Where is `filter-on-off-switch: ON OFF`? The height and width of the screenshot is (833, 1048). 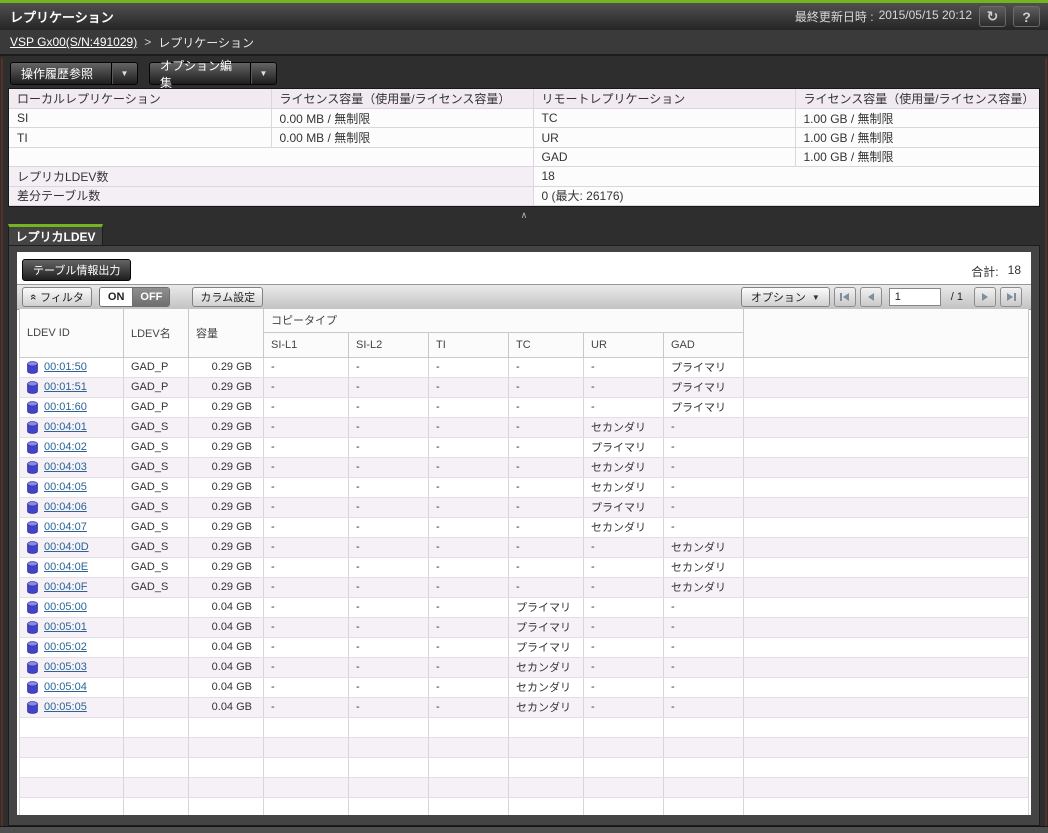 filter-on-off-switch: ON OFF is located at coordinates (134, 297).